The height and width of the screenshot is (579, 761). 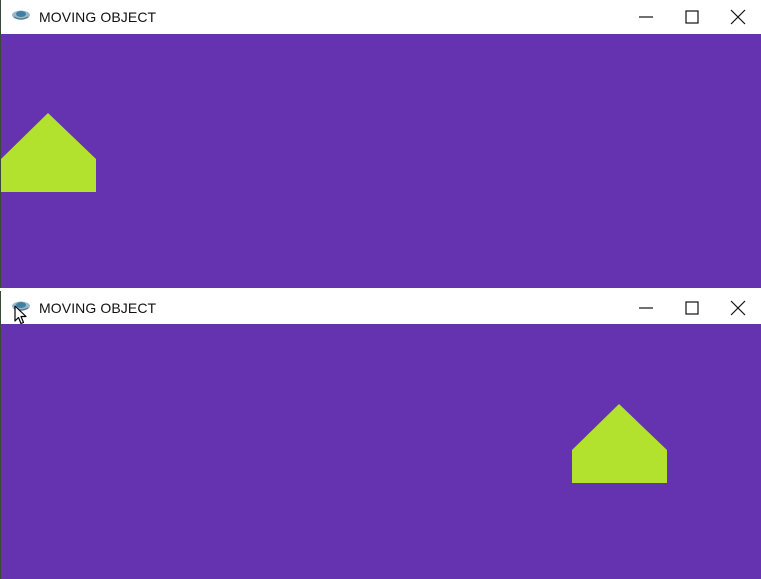 I want to click on app-icon, so click(x=21, y=16).